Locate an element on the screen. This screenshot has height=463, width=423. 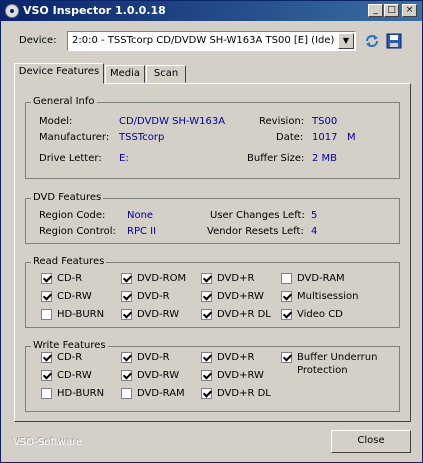
vendor-resets-label: Vendor Resets Left: is located at coordinates (255, 231).